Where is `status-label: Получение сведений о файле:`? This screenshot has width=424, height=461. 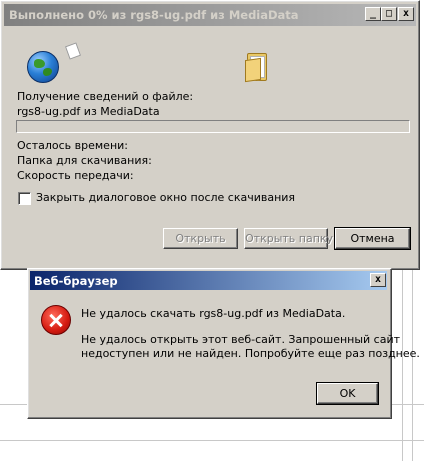 status-label: Получение сведений о файле: is located at coordinates (105, 96).